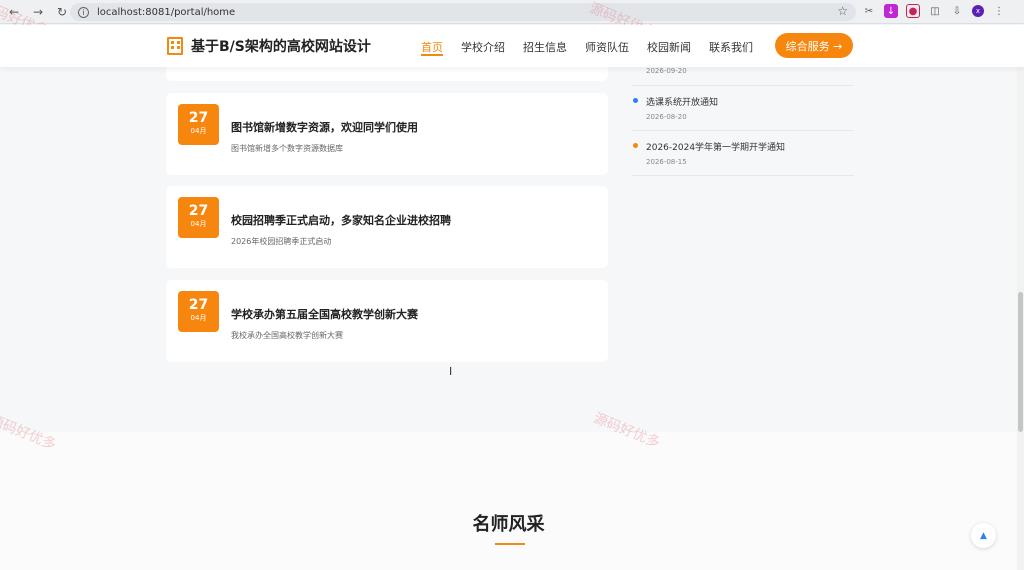  I want to click on back-to-top-button: ▲, so click(983, 535).